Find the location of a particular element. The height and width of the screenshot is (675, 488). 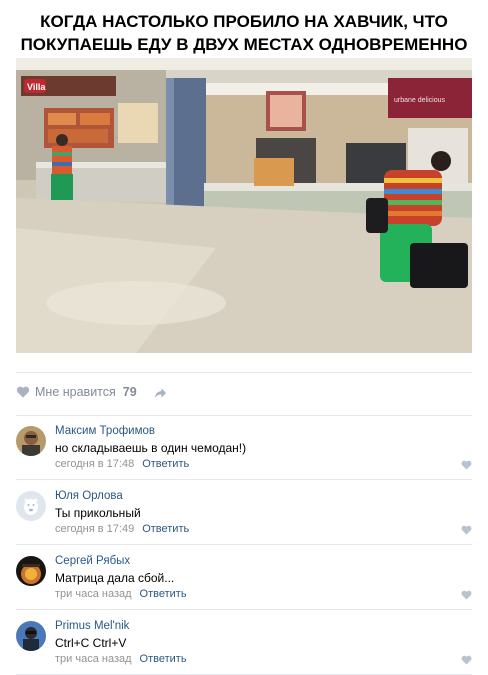

like-label: Мне нравится is located at coordinates (75, 392).